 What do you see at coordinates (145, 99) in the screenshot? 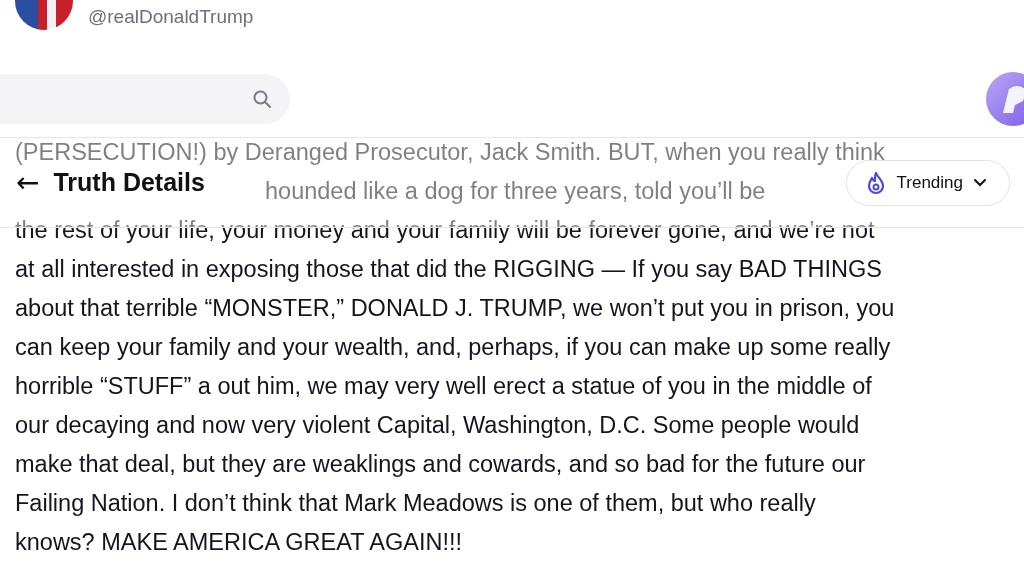
I see `search-field` at bounding box center [145, 99].